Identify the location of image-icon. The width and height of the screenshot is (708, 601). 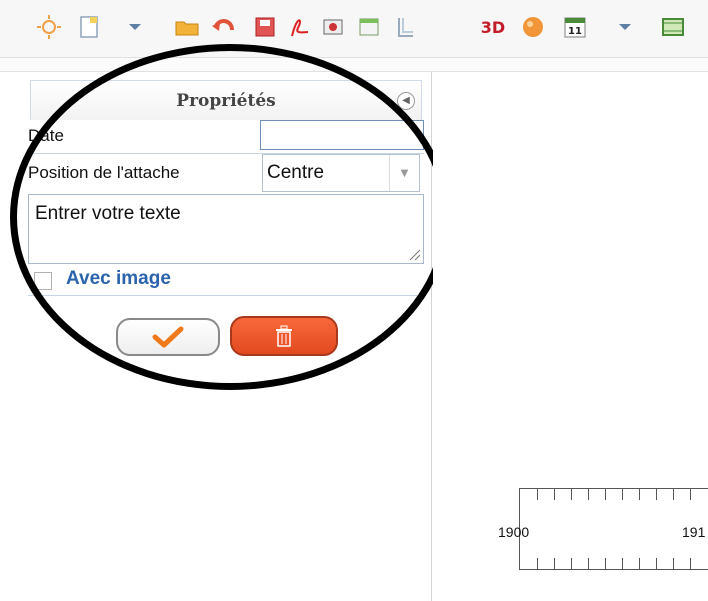
(333, 27).